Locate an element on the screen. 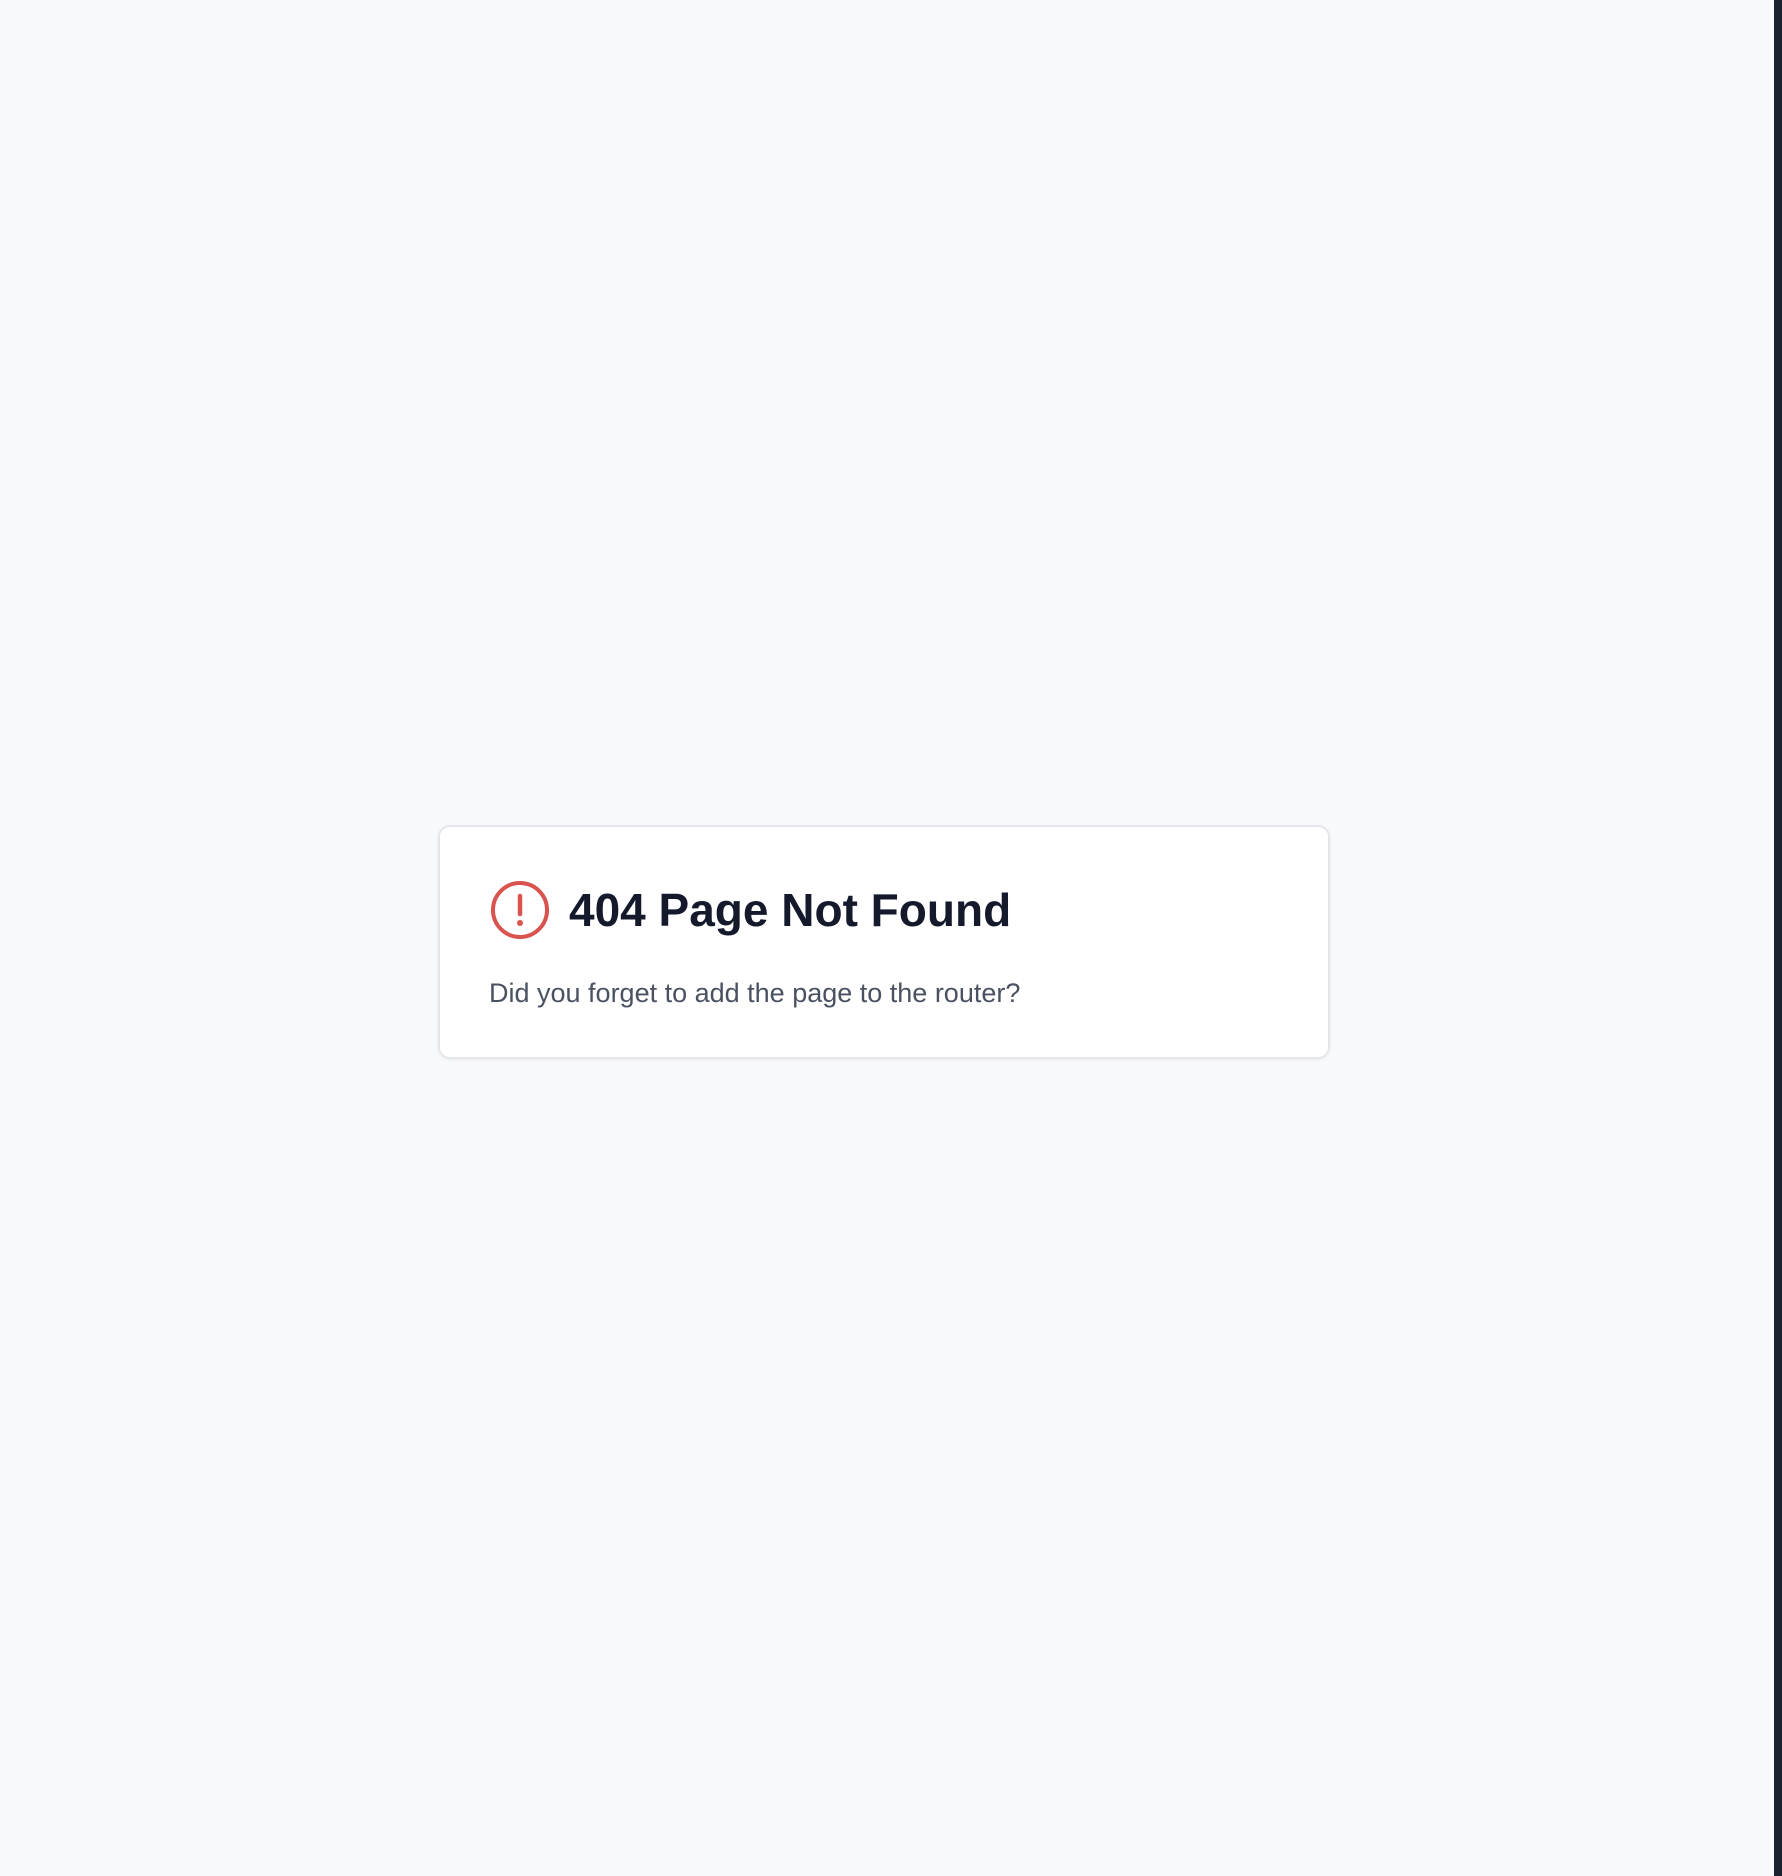 Image resolution: width=1782 pixels, height=1876 pixels. error-title: 404 Page Not Found is located at coordinates (790, 910).